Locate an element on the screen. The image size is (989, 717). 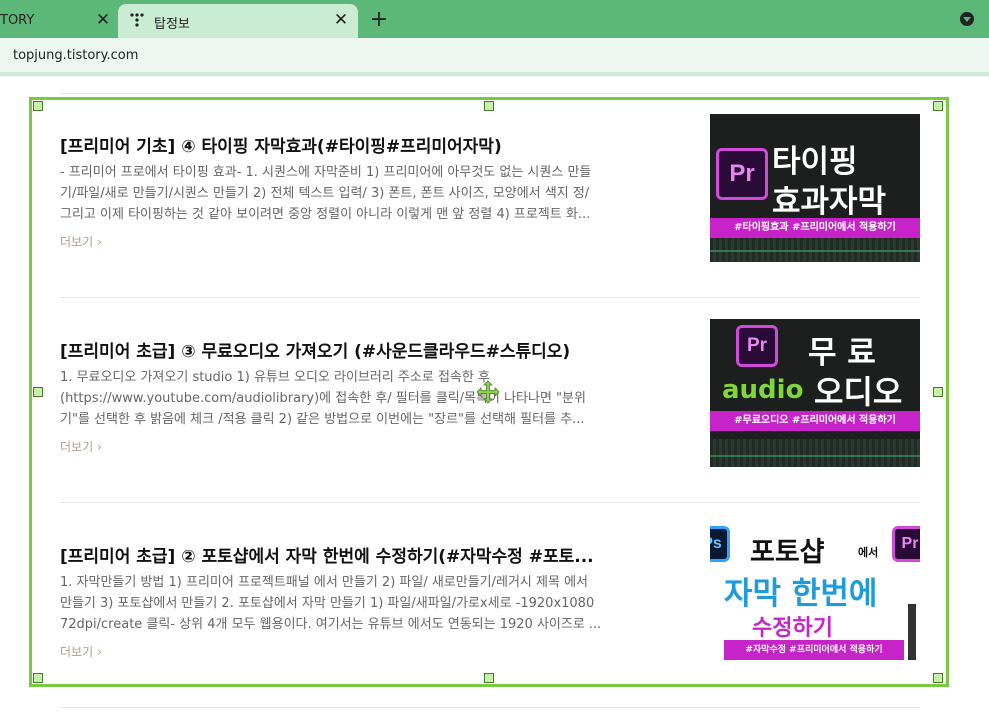
resize-handle-bottom-right is located at coordinates (938, 678).